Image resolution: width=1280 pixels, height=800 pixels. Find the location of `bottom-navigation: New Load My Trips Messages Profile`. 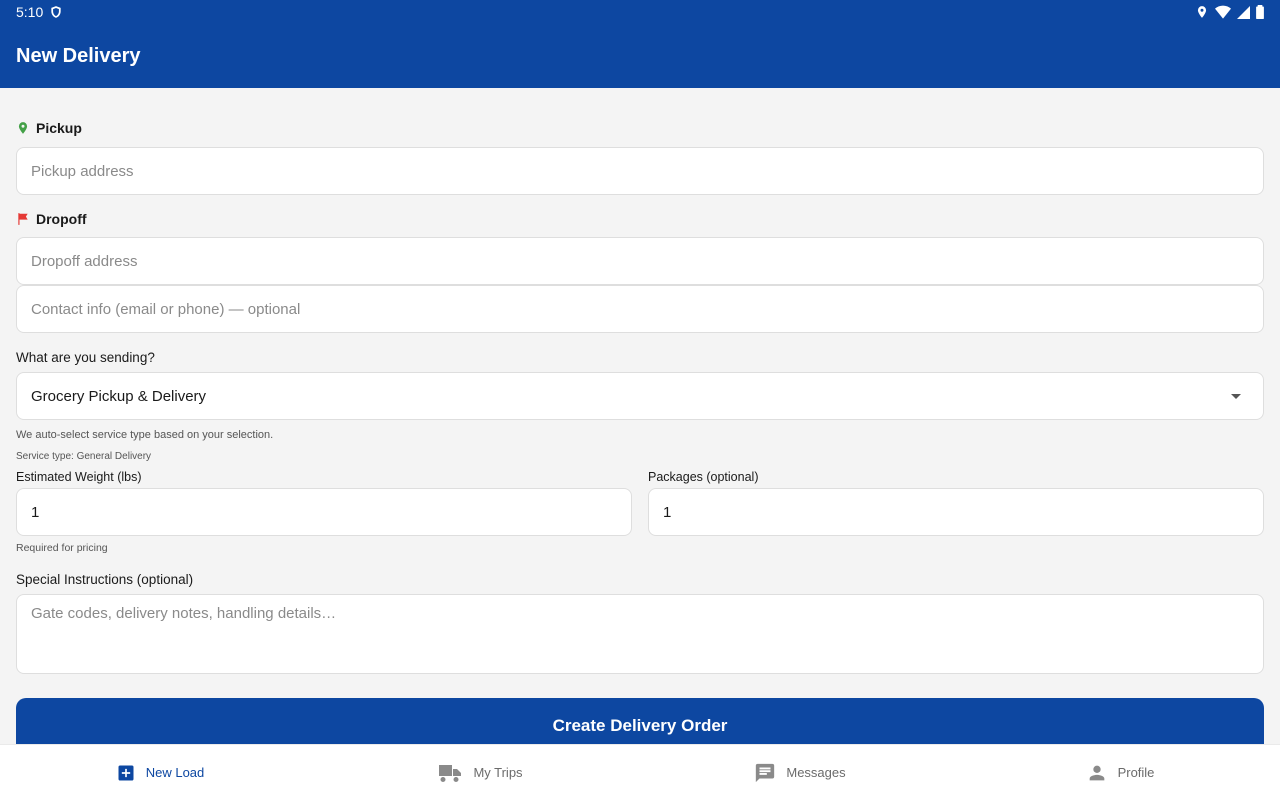

bottom-navigation: New Load My Trips Messages Profile is located at coordinates (640, 772).